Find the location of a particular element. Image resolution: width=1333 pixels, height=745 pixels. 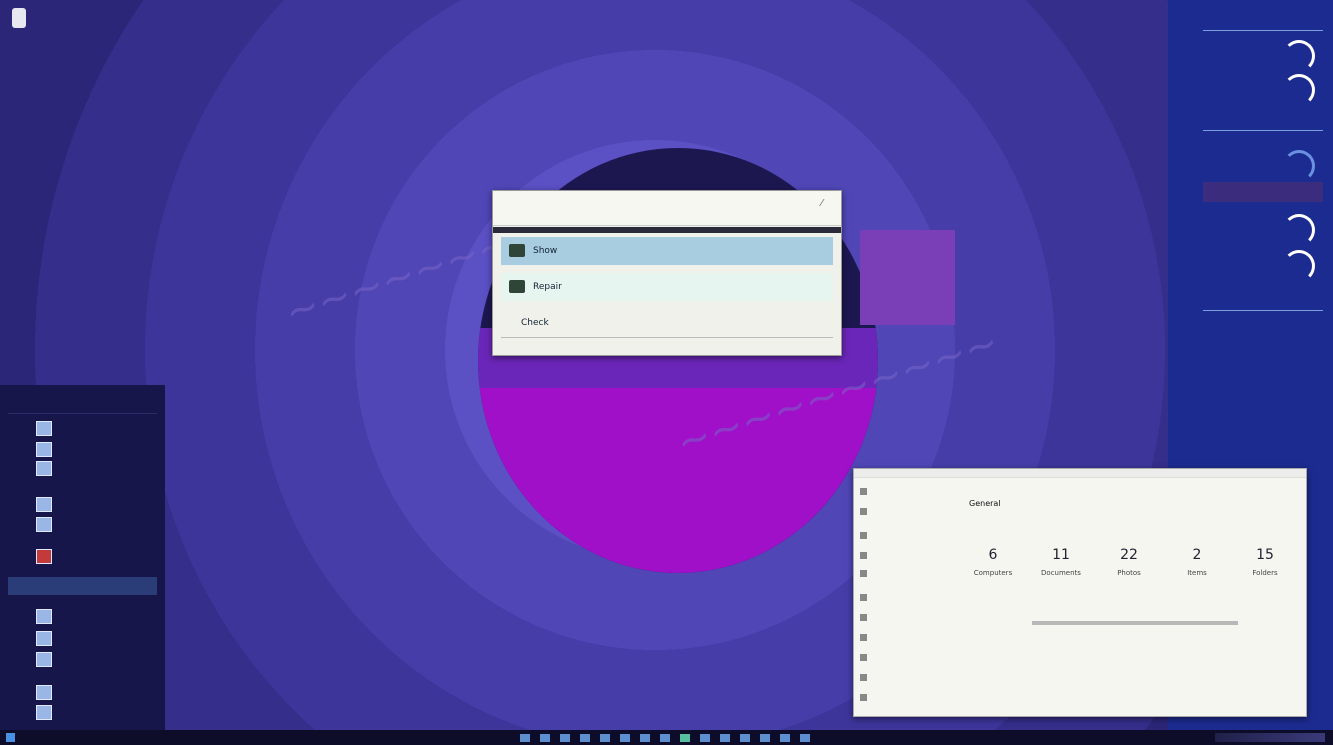

option-label: Check is located at coordinates (535, 323).